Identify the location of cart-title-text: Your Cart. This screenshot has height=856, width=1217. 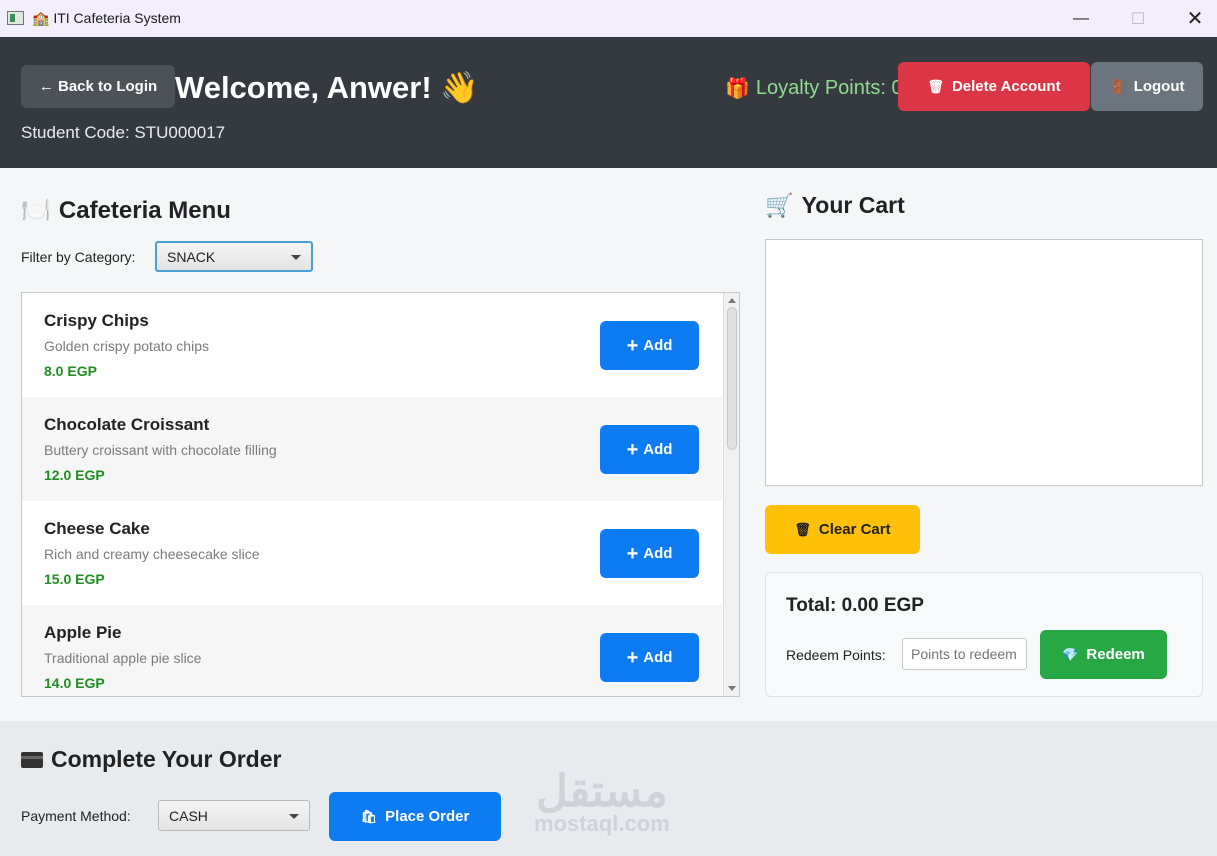
(853, 205).